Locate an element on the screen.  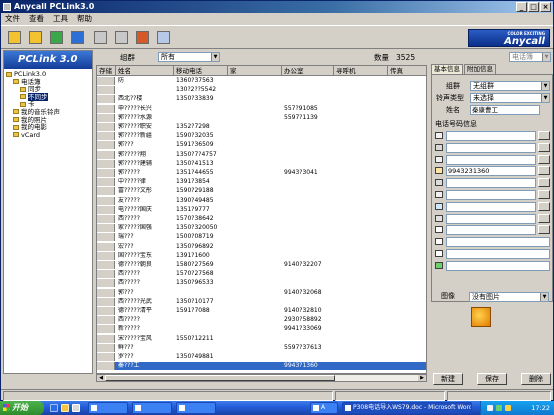
start-button: 开始 is located at coordinates (22, 408).